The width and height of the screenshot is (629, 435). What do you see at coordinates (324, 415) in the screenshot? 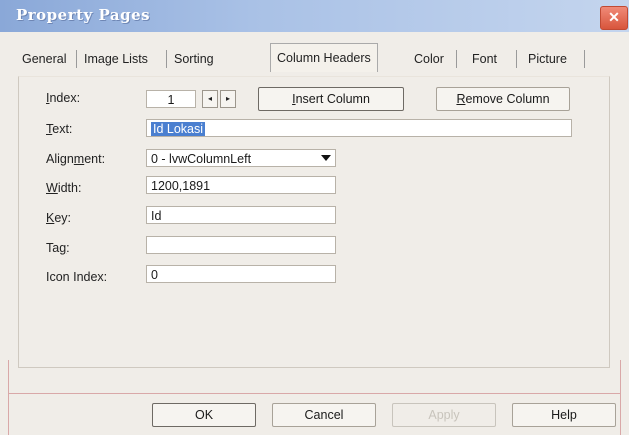
I see `cancel-button: Cancel` at bounding box center [324, 415].